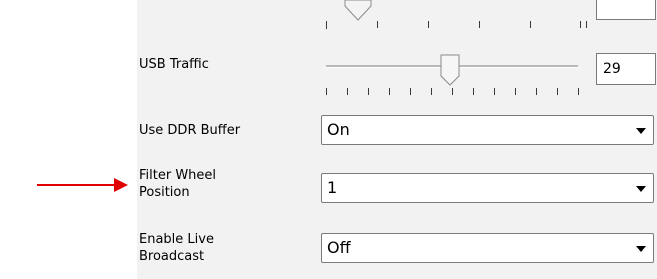  Describe the element at coordinates (77, 185) in the screenshot. I see `red-arrow-shaft` at that location.